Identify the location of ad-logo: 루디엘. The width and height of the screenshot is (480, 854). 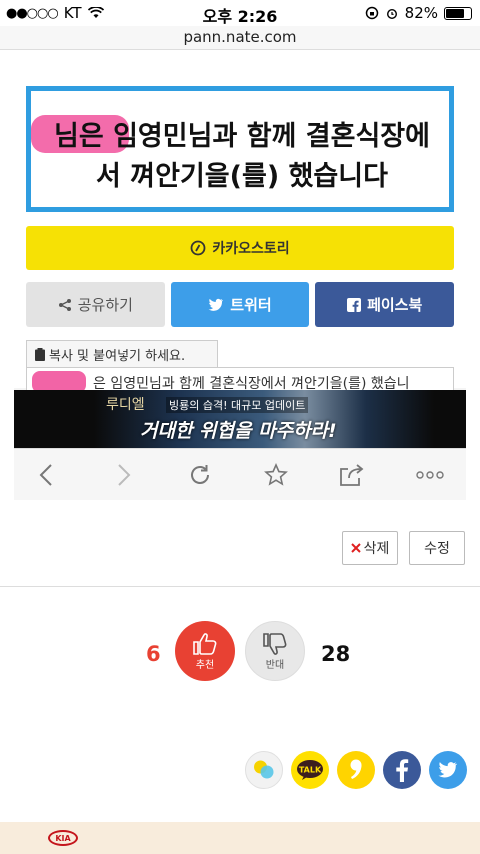
(125, 405).